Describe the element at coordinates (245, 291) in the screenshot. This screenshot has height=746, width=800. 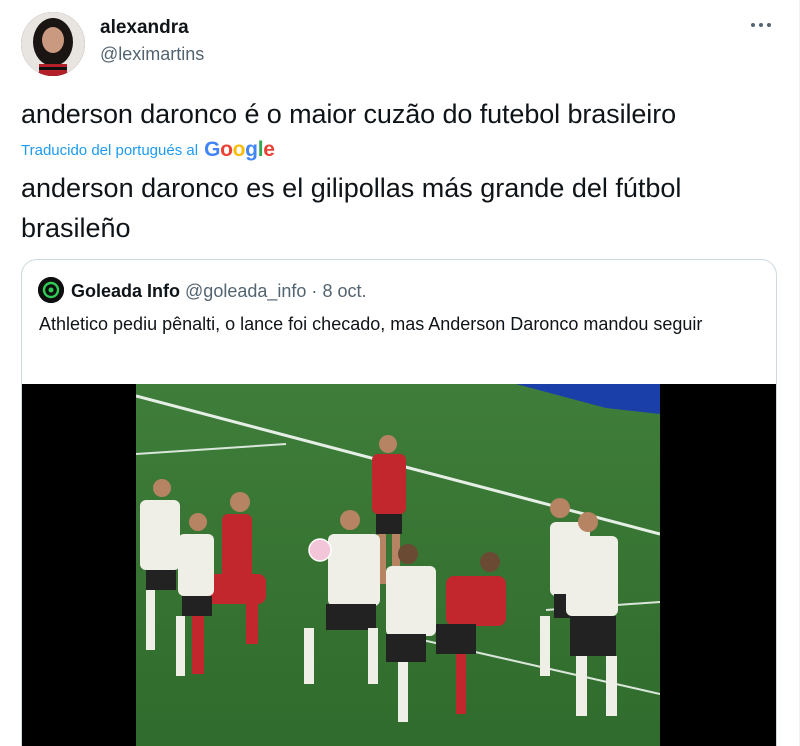
I see `quoted-author-handle: @goleada_info` at that location.